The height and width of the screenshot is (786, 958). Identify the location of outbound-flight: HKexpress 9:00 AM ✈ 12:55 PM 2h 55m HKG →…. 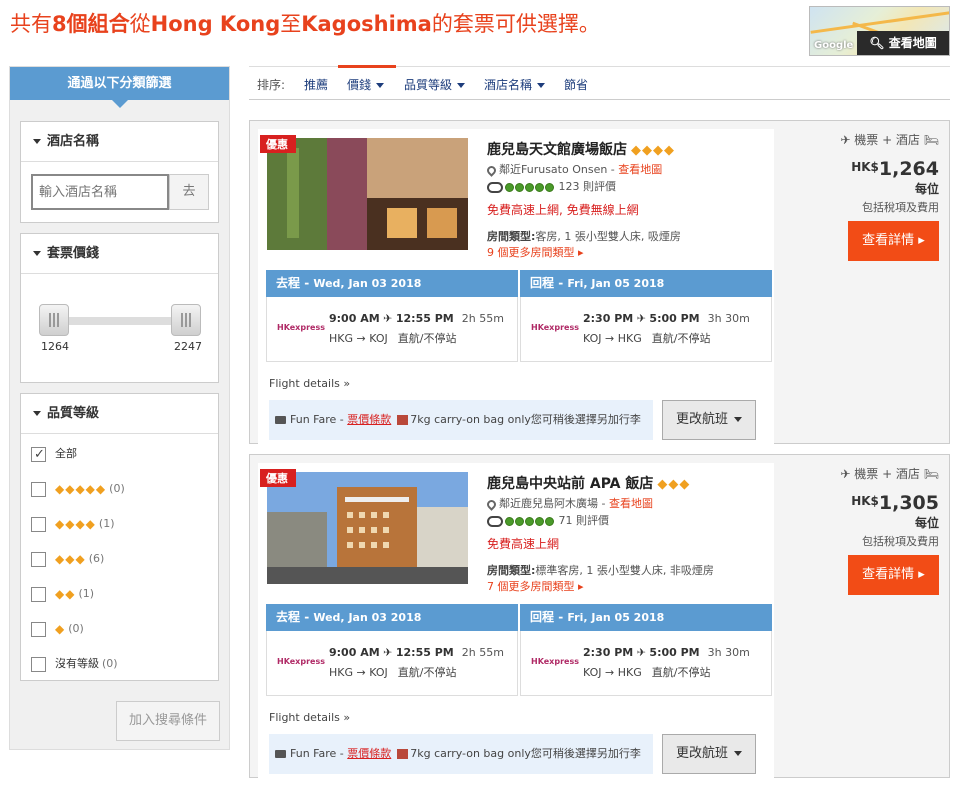
(392, 663).